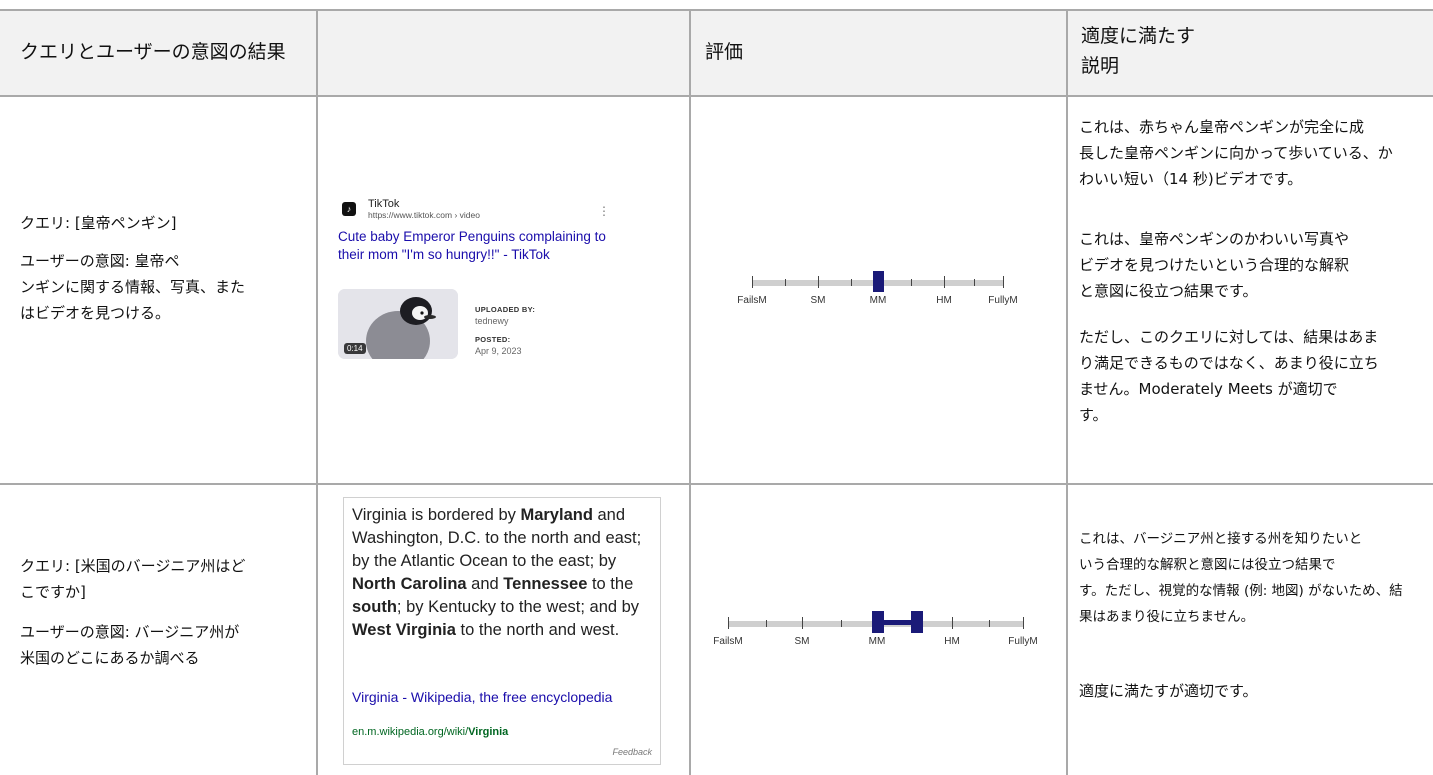  I want to click on more-options-icon: ⋮, so click(604, 211).